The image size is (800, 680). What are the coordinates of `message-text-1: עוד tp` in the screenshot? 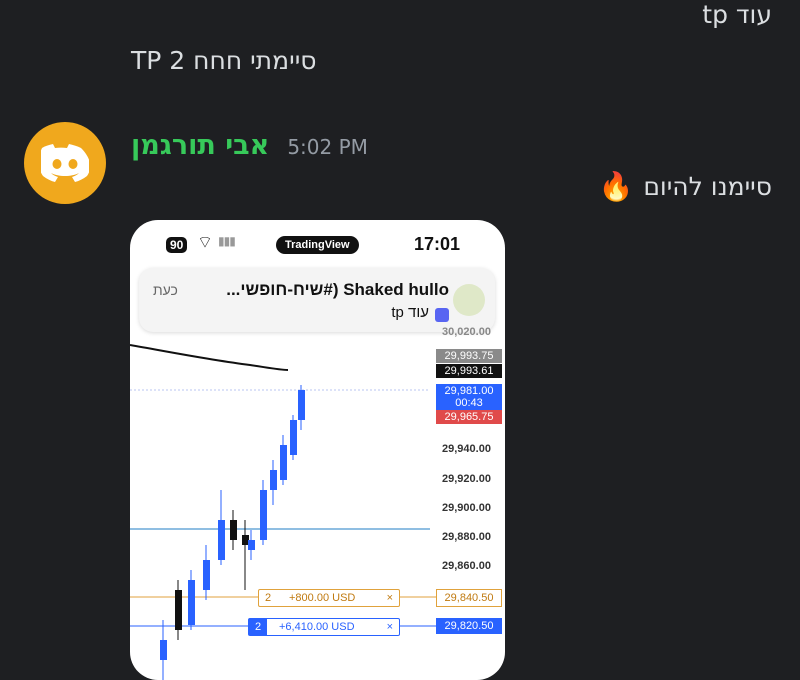 It's located at (737, 14).